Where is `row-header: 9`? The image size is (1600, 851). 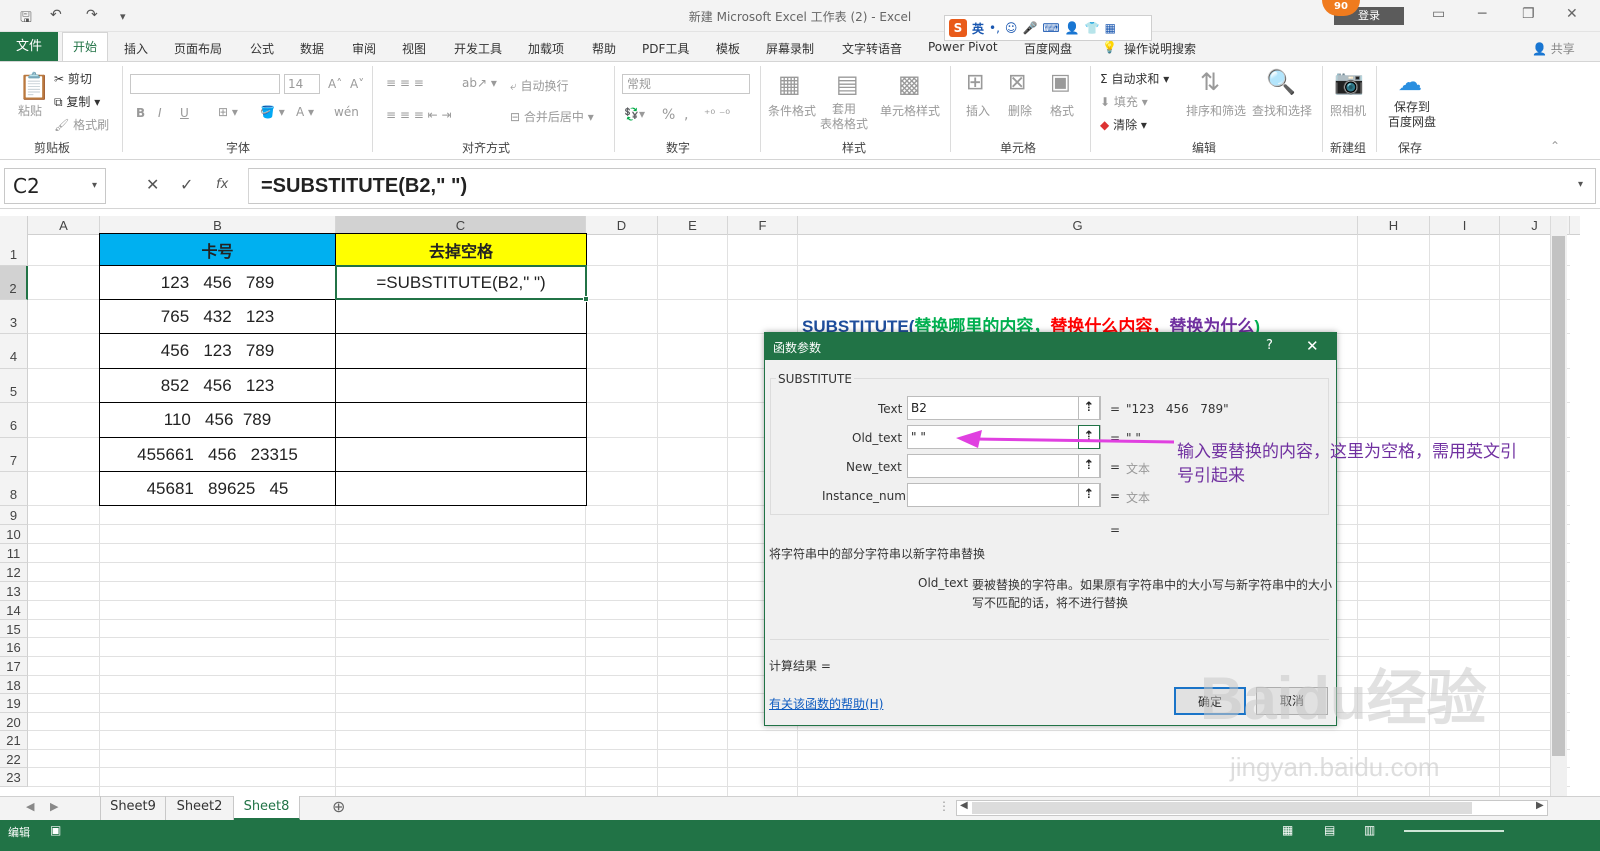
row-header: 9 is located at coordinates (14, 515).